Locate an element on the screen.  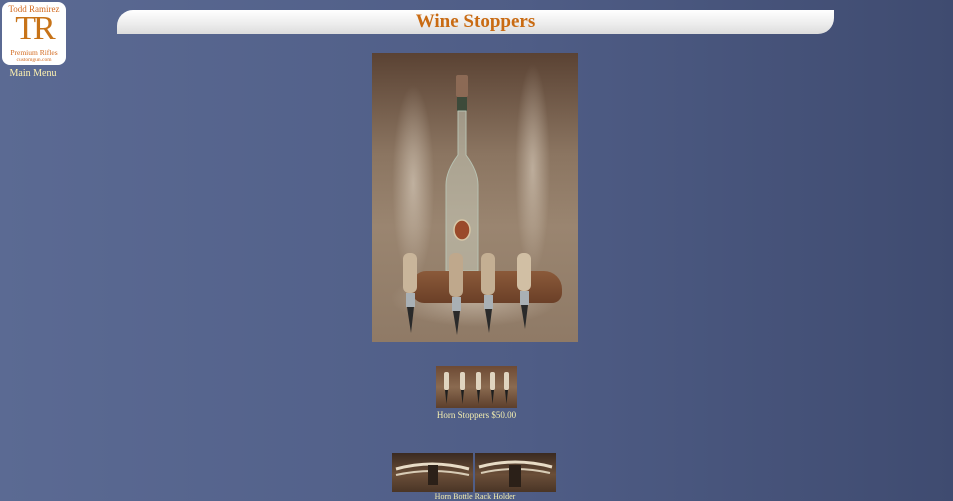
product-caption: Horn Stoppers $50.00 is located at coordinates (476, 415).